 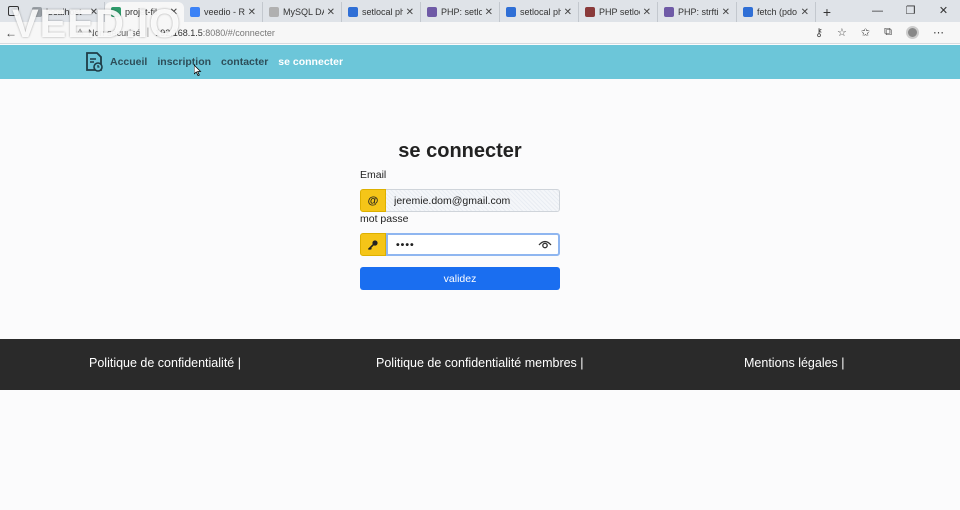 I want to click on tab-label: PHP: setloc, so click(x=461, y=12).